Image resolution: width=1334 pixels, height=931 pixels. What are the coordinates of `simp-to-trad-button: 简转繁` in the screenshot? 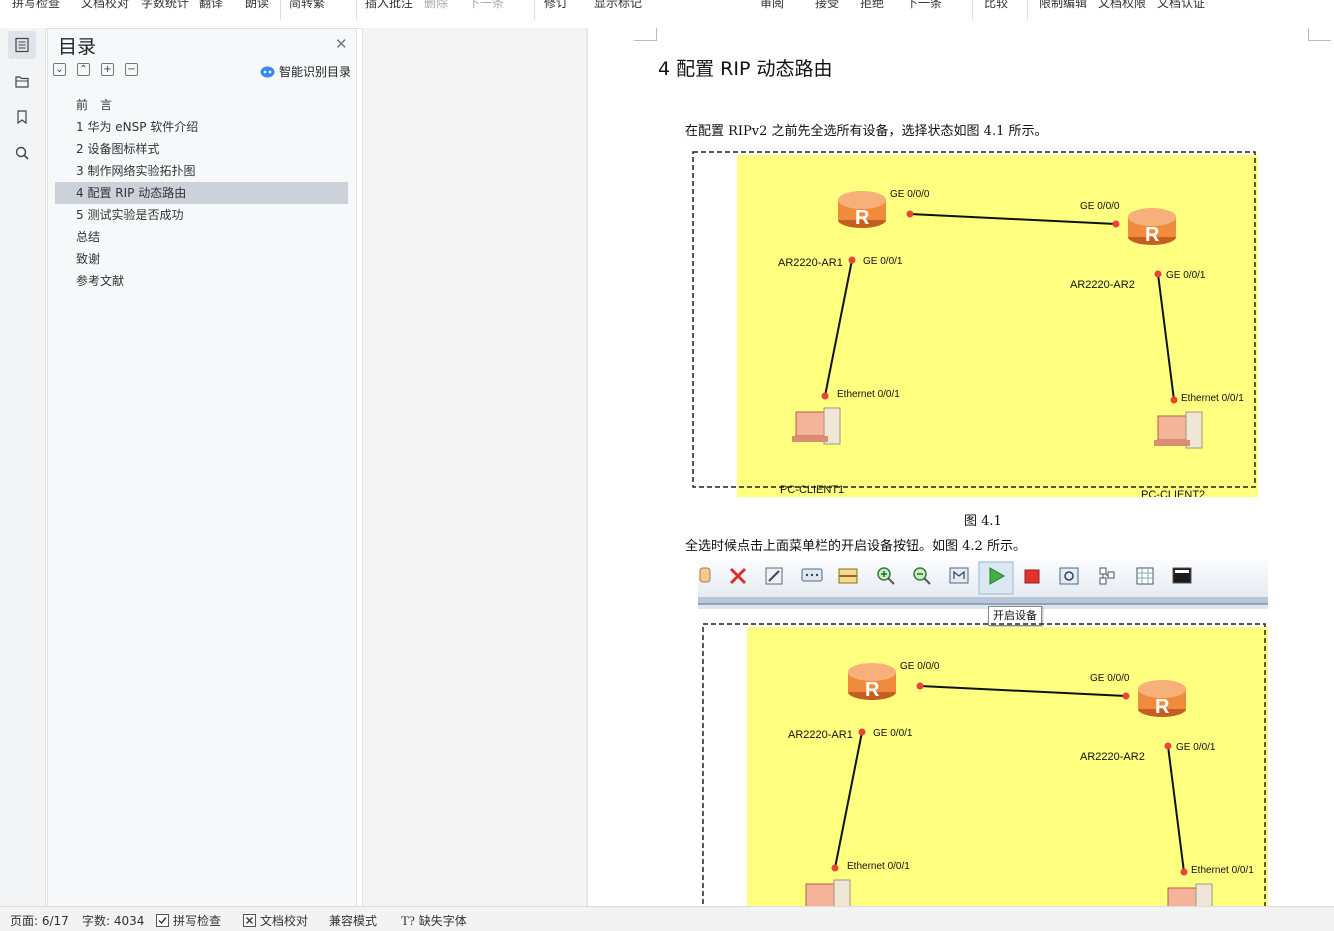 It's located at (307, 5).